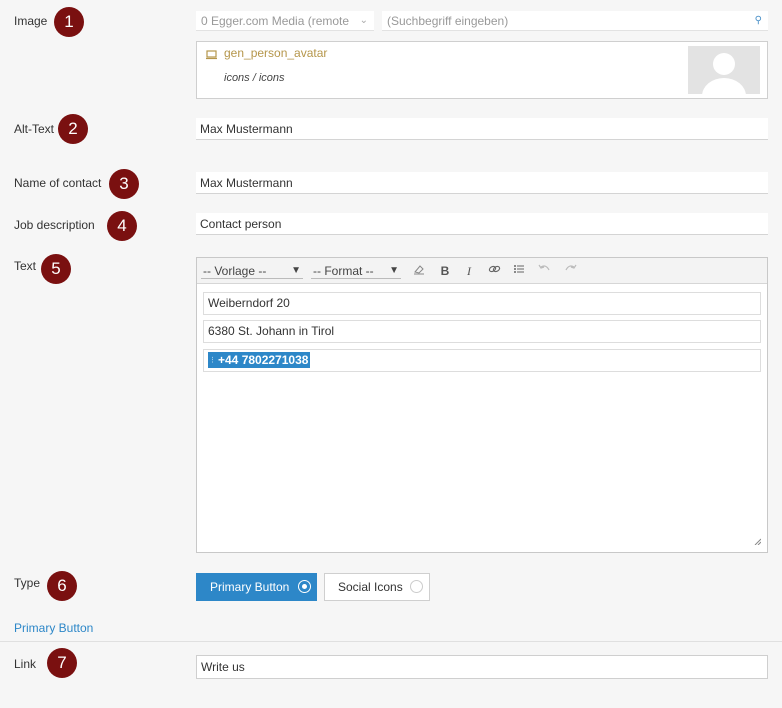 The width and height of the screenshot is (782, 708). Describe the element at coordinates (211, 56) in the screenshot. I see `monitor-icon` at that location.